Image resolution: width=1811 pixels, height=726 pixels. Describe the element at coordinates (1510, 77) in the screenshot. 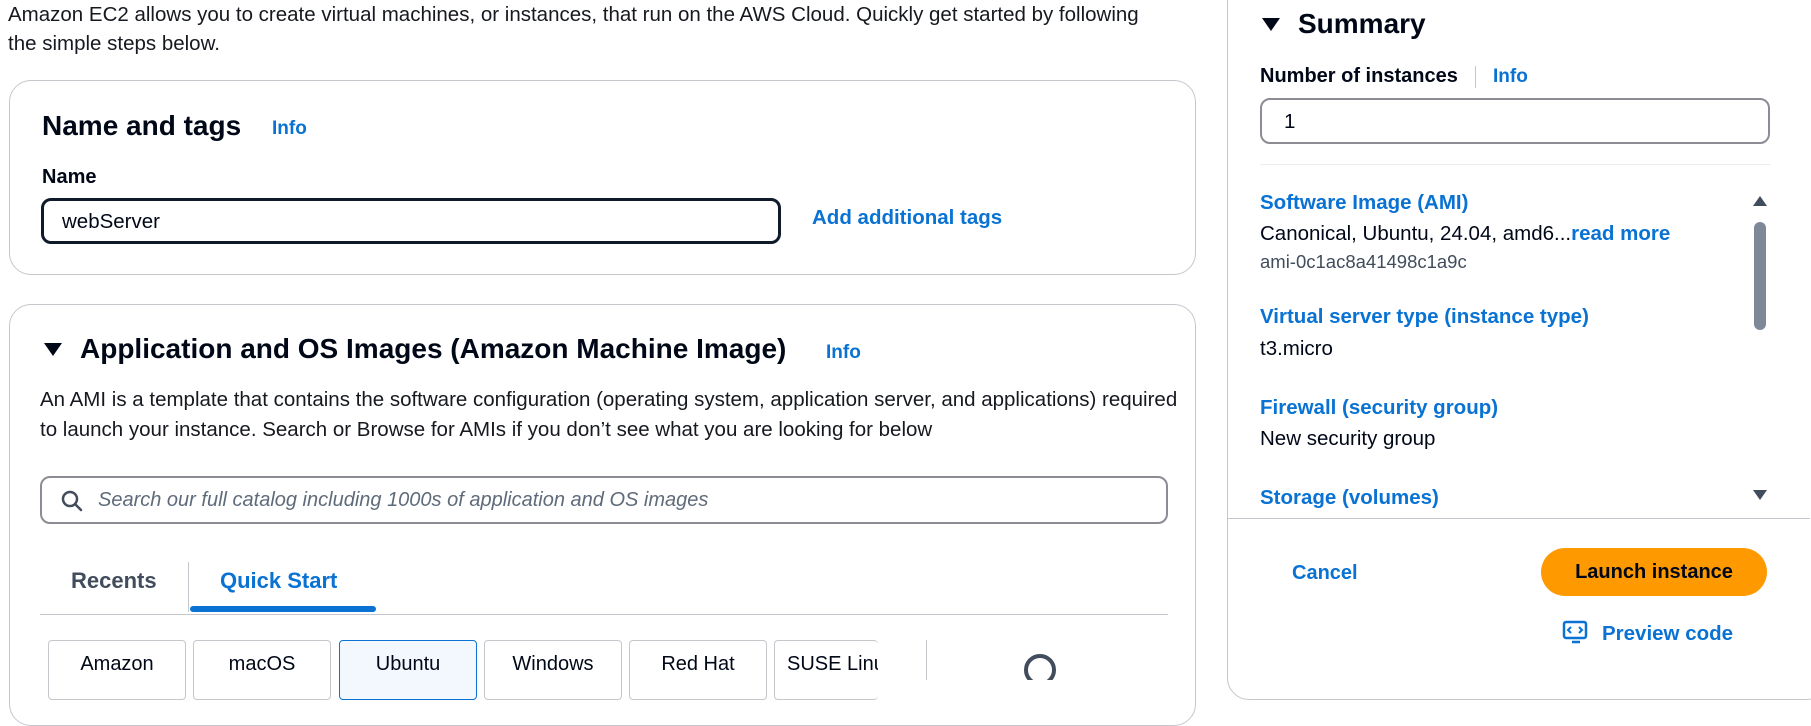

I see `instances-info-link: Info` at that location.